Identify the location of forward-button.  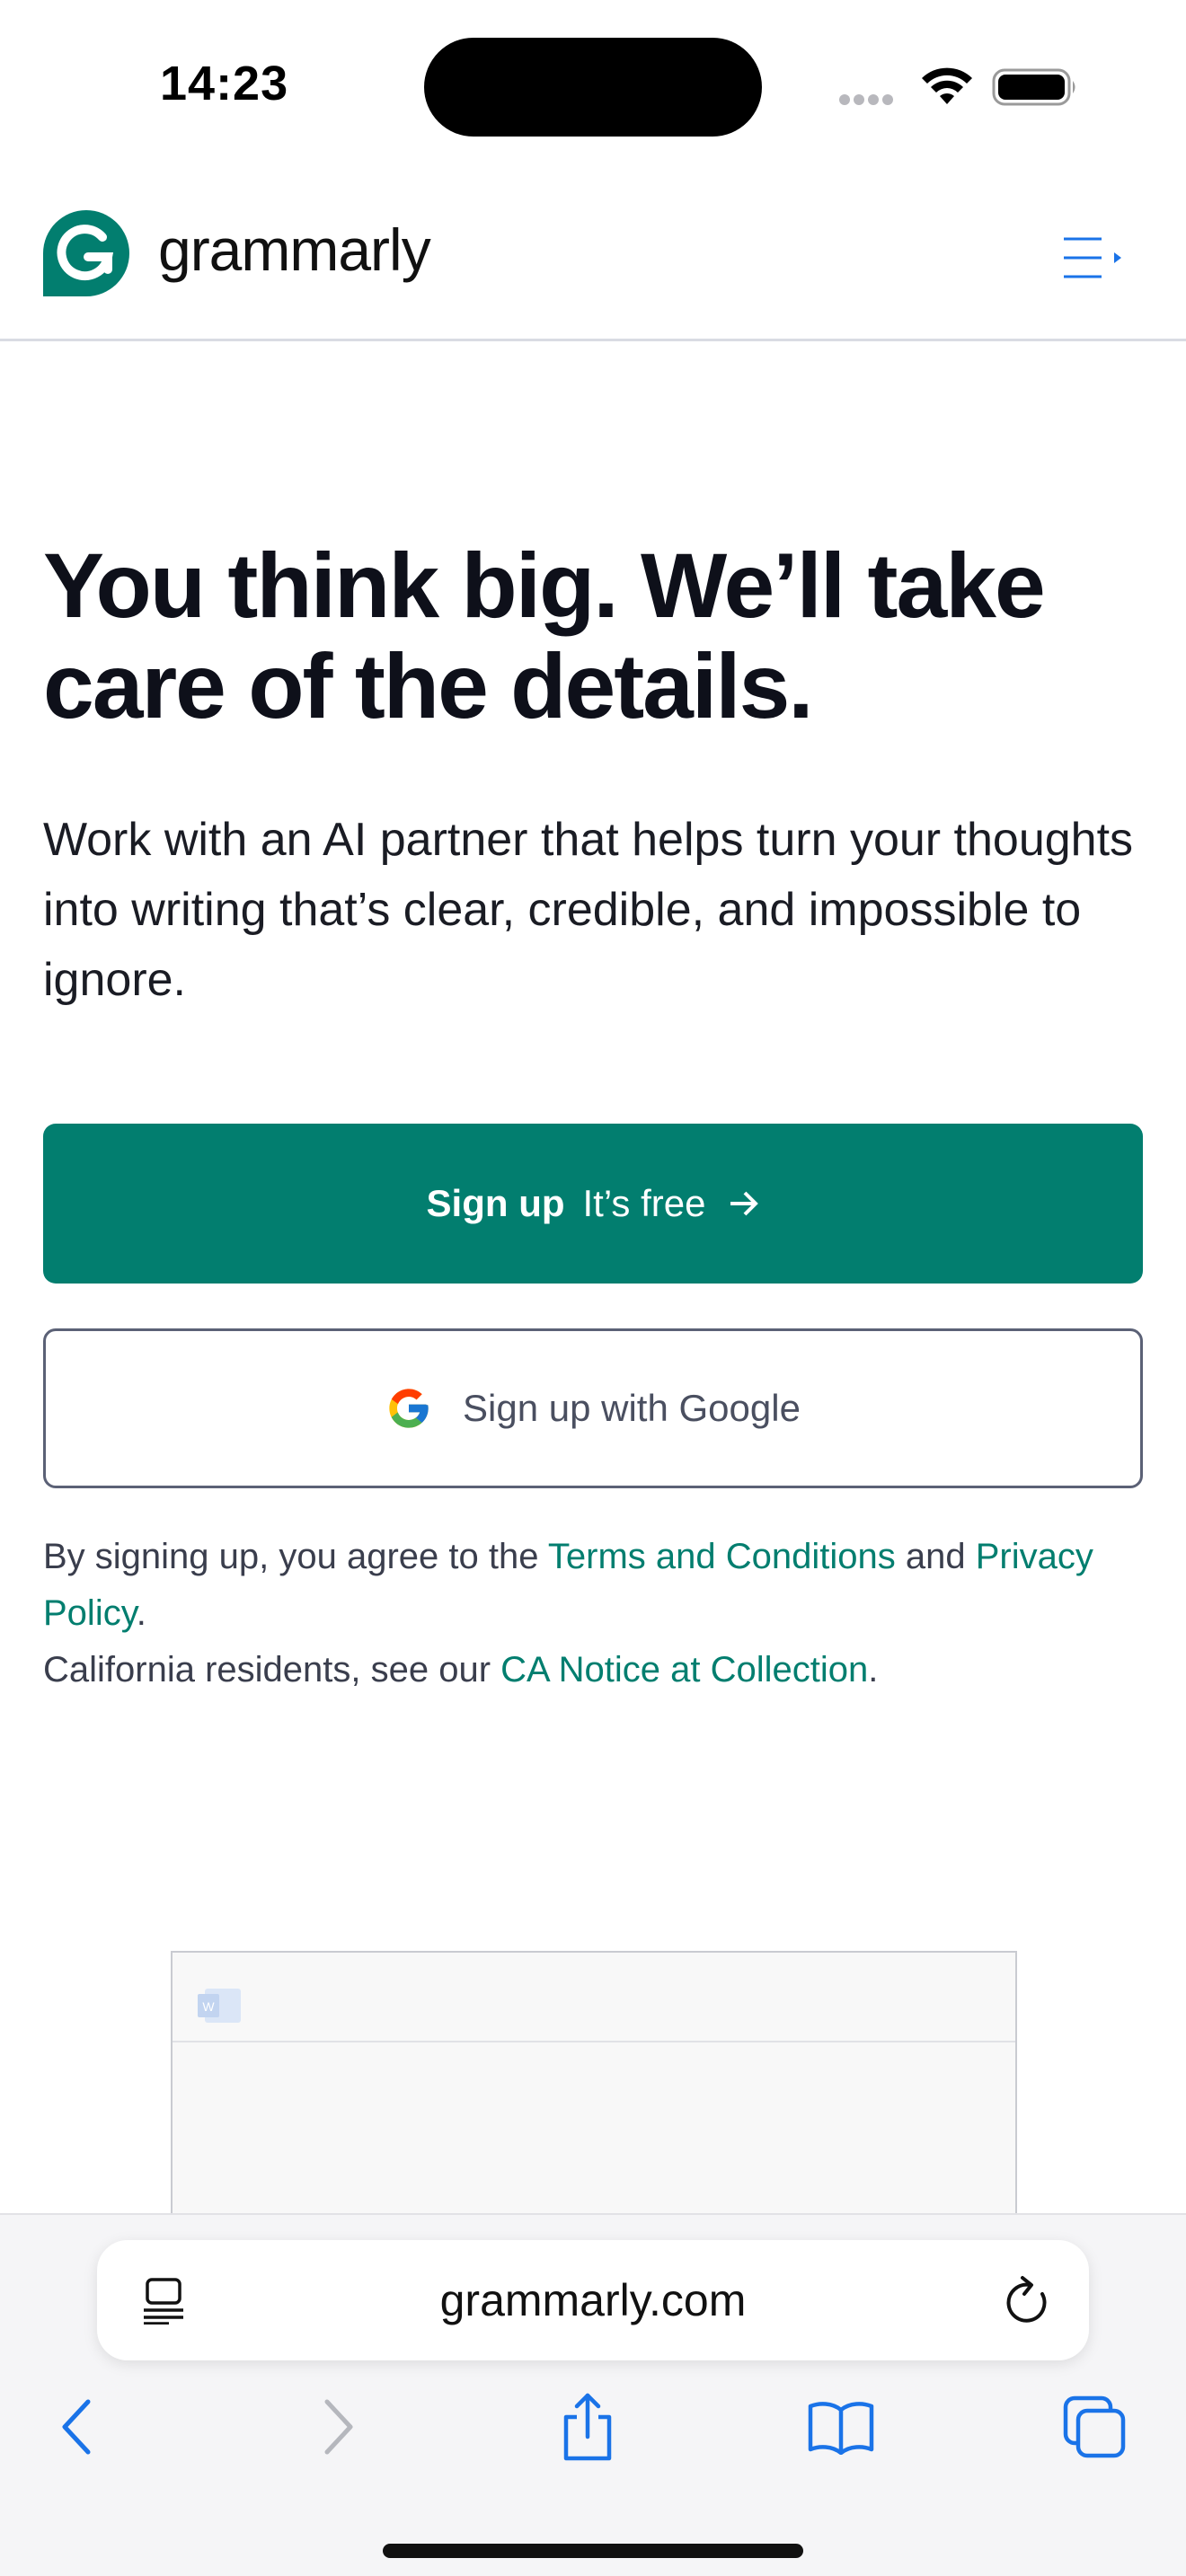
(338, 2427).